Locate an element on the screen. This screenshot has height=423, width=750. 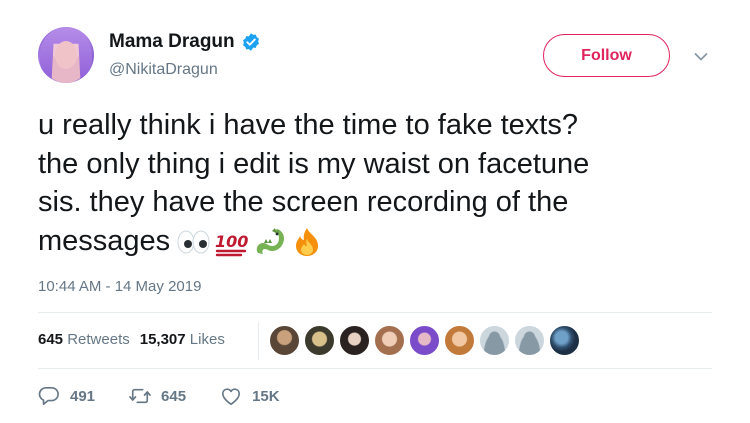
retweets-label: Retweets is located at coordinates (98, 339).